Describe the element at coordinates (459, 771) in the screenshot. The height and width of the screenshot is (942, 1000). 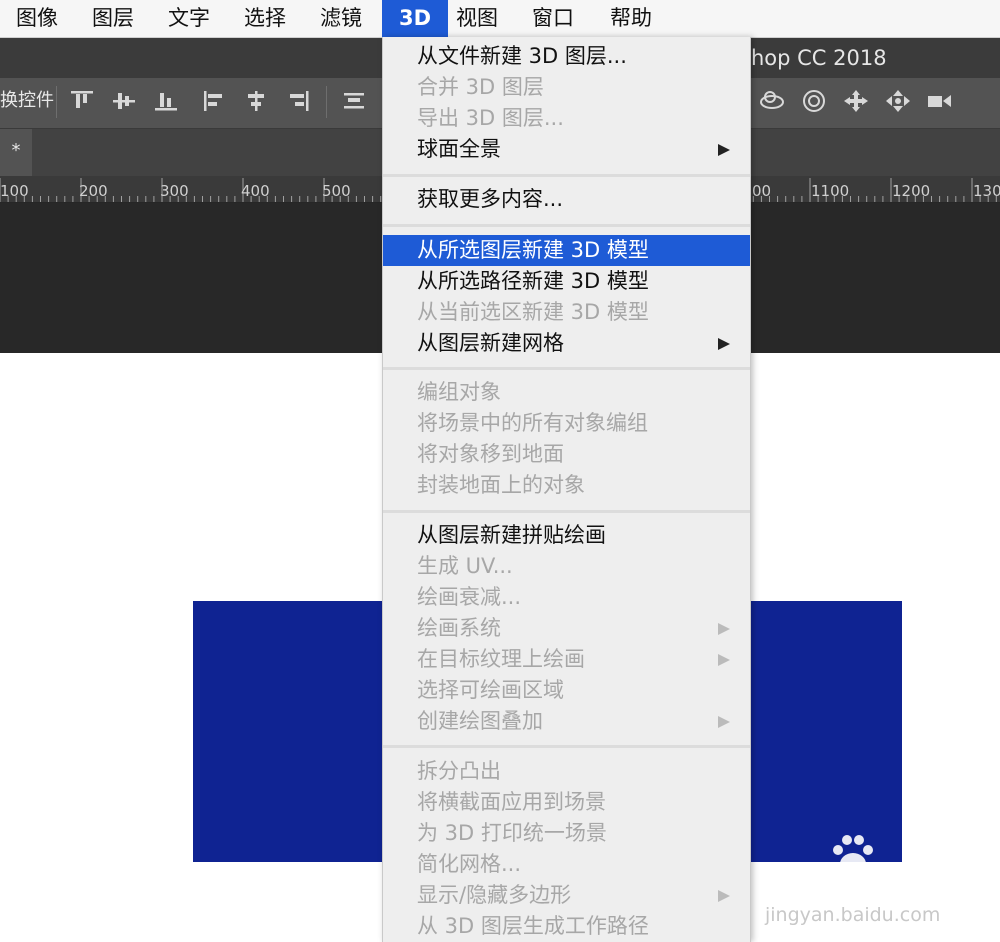
I see `menu-item-label: 拆分凸出` at that location.